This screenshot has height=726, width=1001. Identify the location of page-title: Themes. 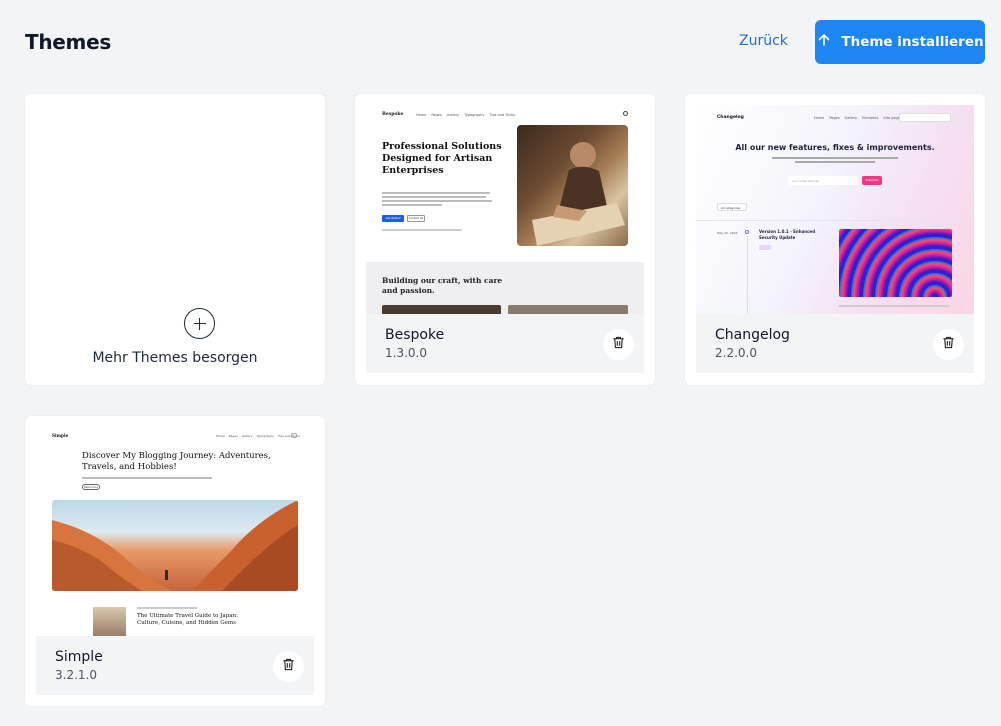
(68, 42).